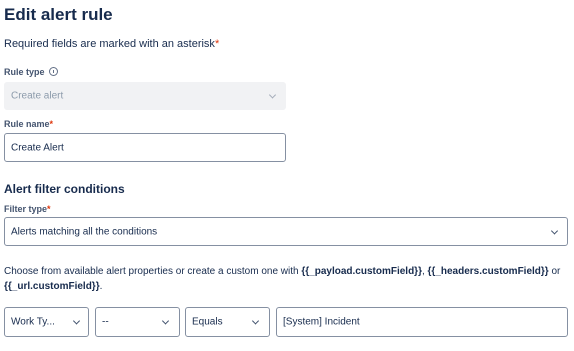 The width and height of the screenshot is (574, 351). What do you see at coordinates (145, 147) in the screenshot?
I see `rule-name-input: Create Alert` at bounding box center [145, 147].